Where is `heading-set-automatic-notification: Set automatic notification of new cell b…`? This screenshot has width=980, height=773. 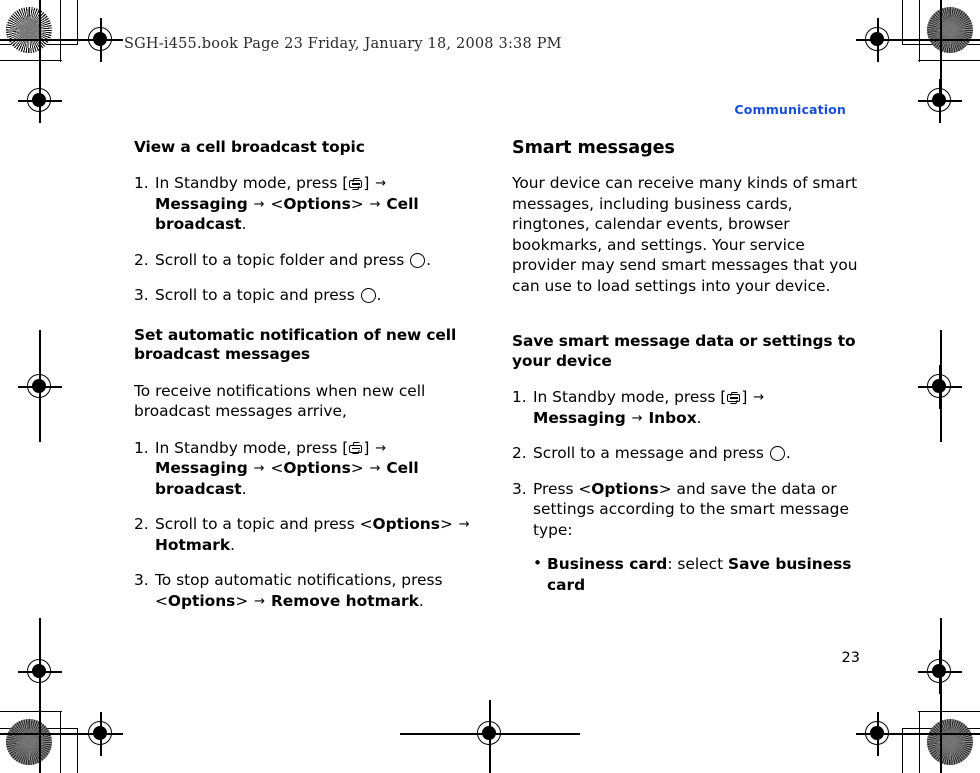 heading-set-automatic-notification: Set automatic notification of new cell b… is located at coordinates (295, 344).